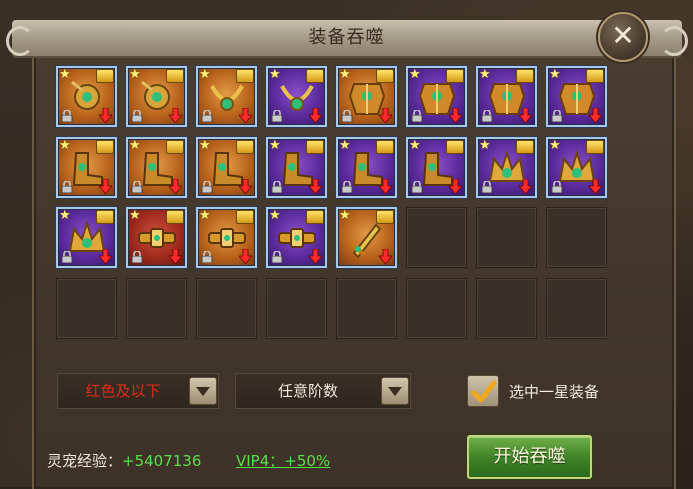 This screenshot has height=489, width=693. I want to click on quality-filter-toggle, so click(203, 391).